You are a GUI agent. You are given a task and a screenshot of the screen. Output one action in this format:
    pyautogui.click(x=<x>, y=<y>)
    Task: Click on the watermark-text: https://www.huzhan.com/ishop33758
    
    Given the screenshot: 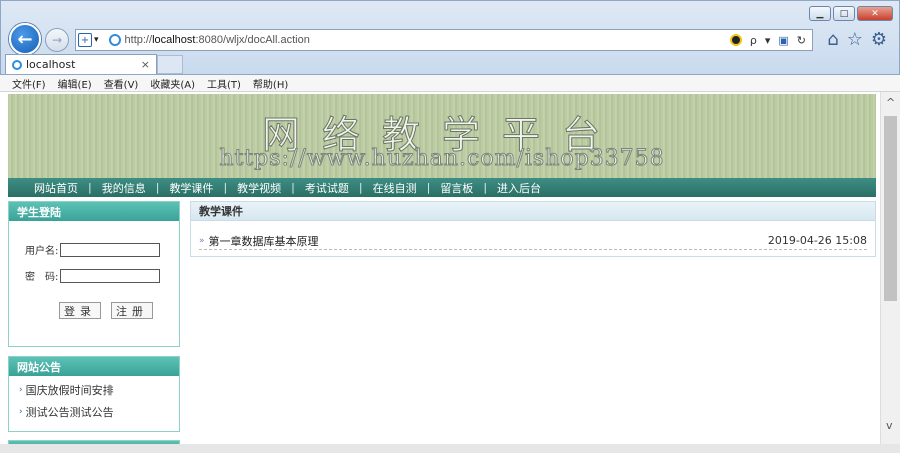 What is the action you would take?
    pyautogui.click(x=442, y=159)
    